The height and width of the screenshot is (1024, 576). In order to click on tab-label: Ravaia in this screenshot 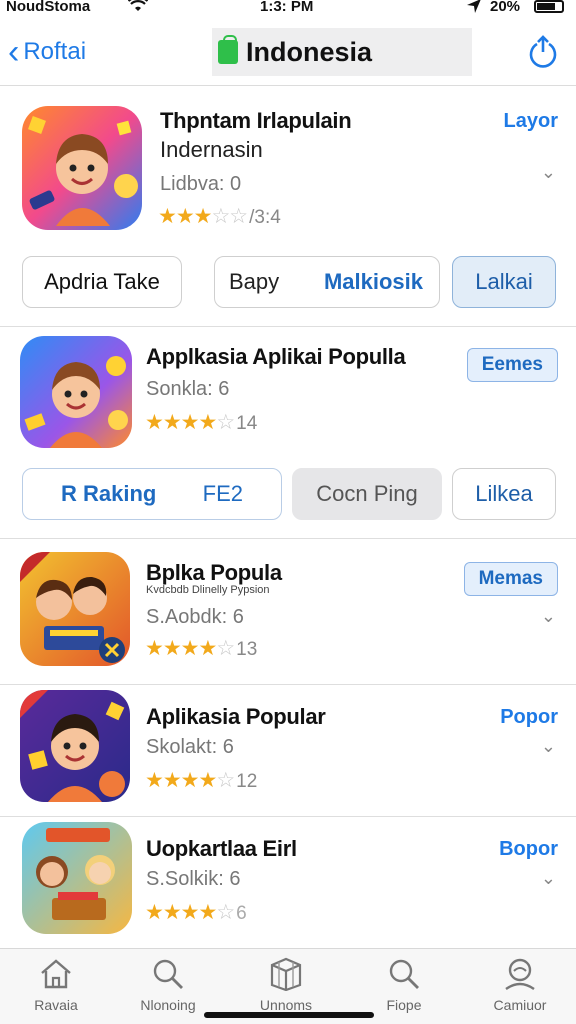, I will do `click(56, 1005)`.